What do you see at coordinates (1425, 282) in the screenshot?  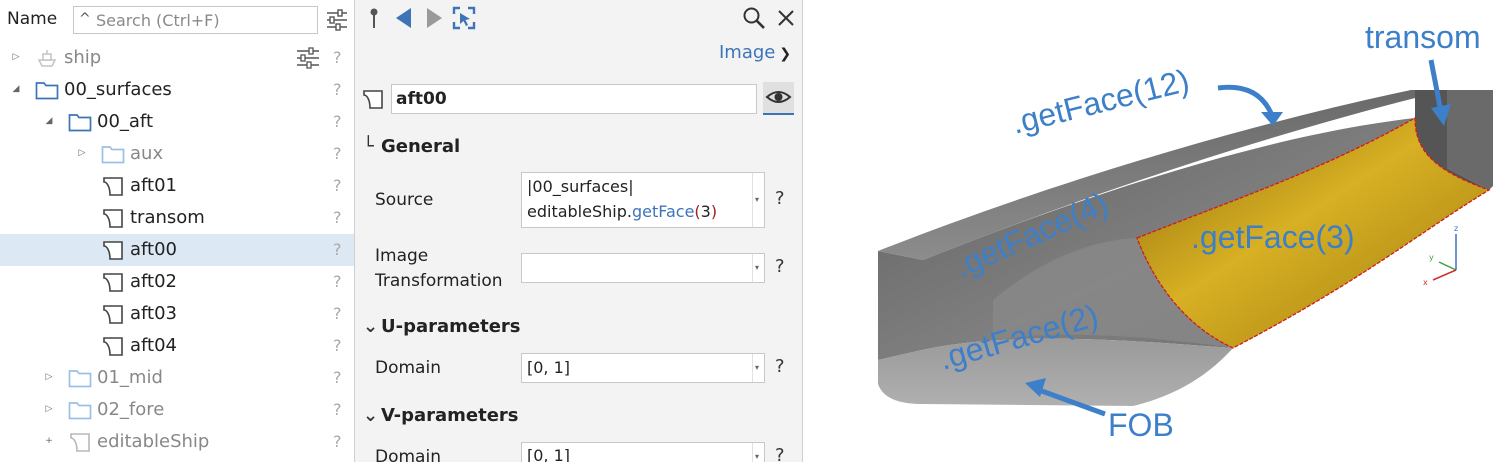 I see `axis-x-label: x` at bounding box center [1425, 282].